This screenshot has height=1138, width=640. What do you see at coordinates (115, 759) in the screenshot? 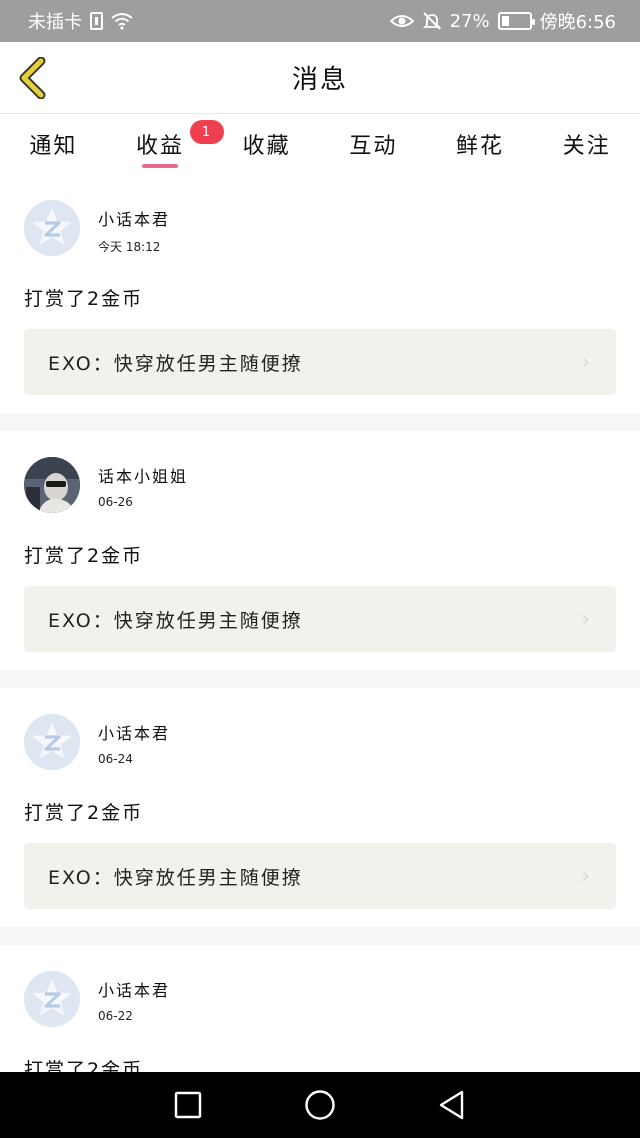
I see `timestamp: 06-24` at bounding box center [115, 759].